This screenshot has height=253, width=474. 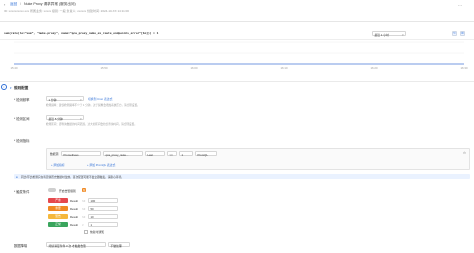 I want to click on threshold-value: 1, so click(x=182, y=154).